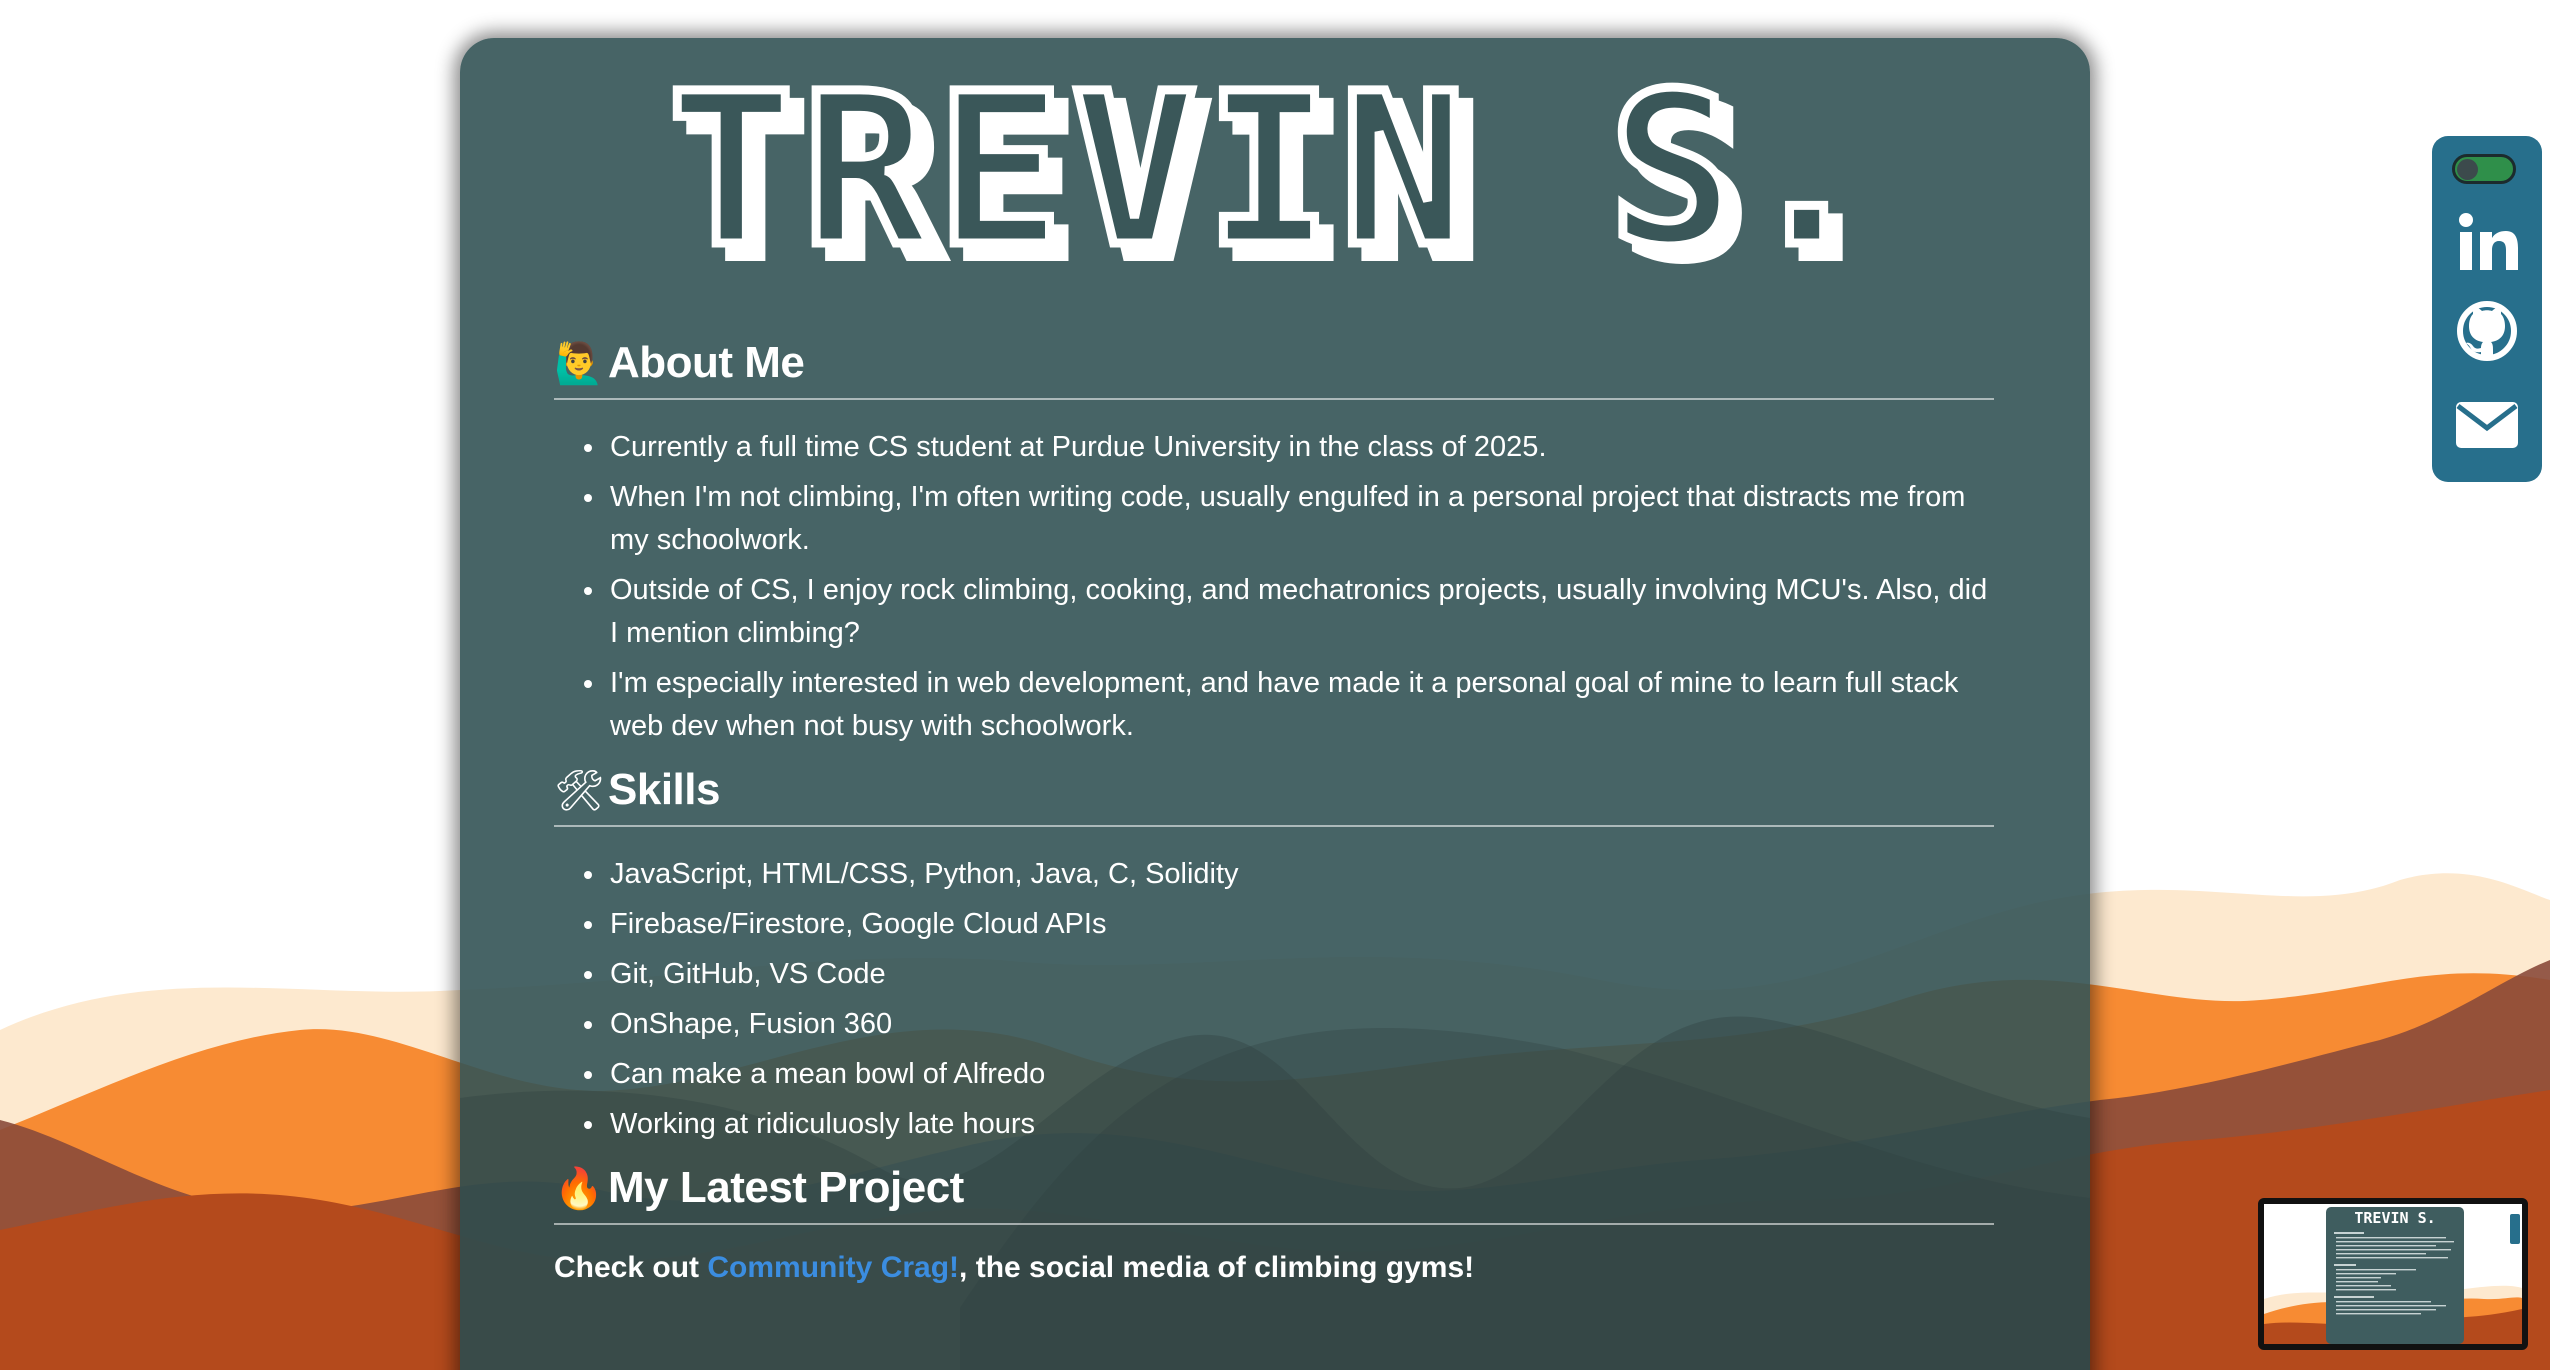  I want to click on list-item: Can make a mean bowl of Alfredo, so click(1289, 1074).